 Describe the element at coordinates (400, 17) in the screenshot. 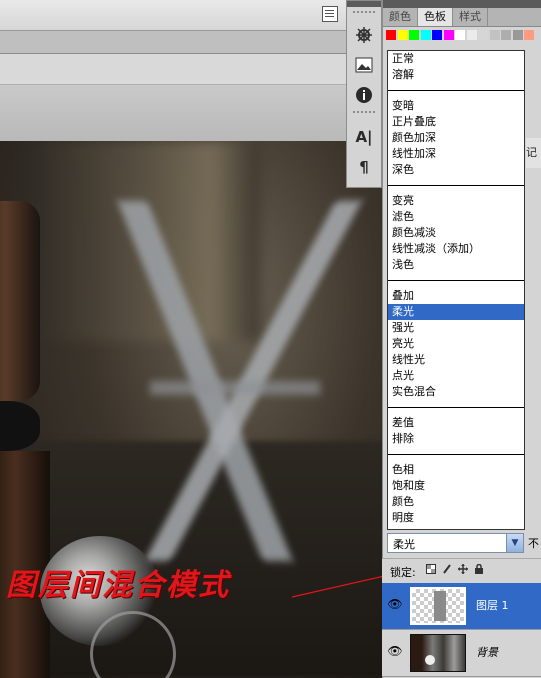

I see `tab-color: 颜色` at that location.